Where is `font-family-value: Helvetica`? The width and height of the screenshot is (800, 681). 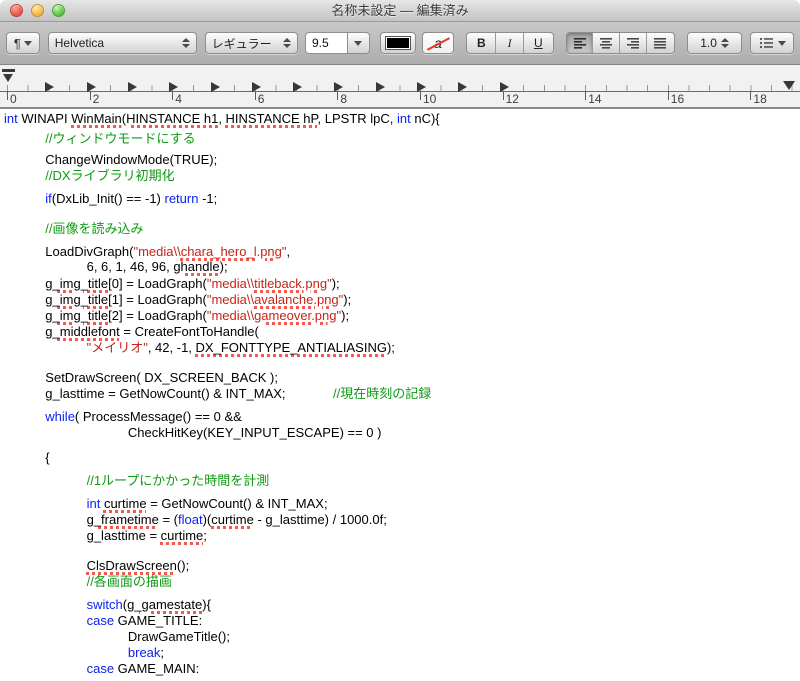 font-family-value: Helvetica is located at coordinates (79, 43).